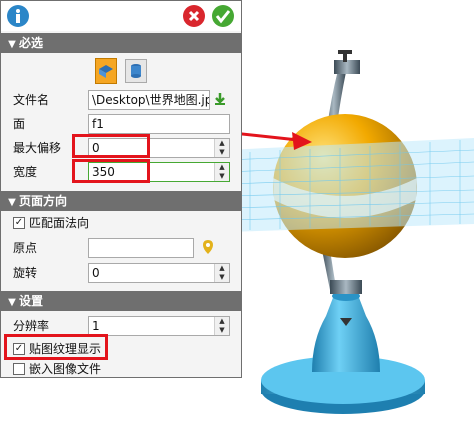  Describe the element at coordinates (221, 326) in the screenshot. I see `resolution-spinner: ▲ ▼` at that location.